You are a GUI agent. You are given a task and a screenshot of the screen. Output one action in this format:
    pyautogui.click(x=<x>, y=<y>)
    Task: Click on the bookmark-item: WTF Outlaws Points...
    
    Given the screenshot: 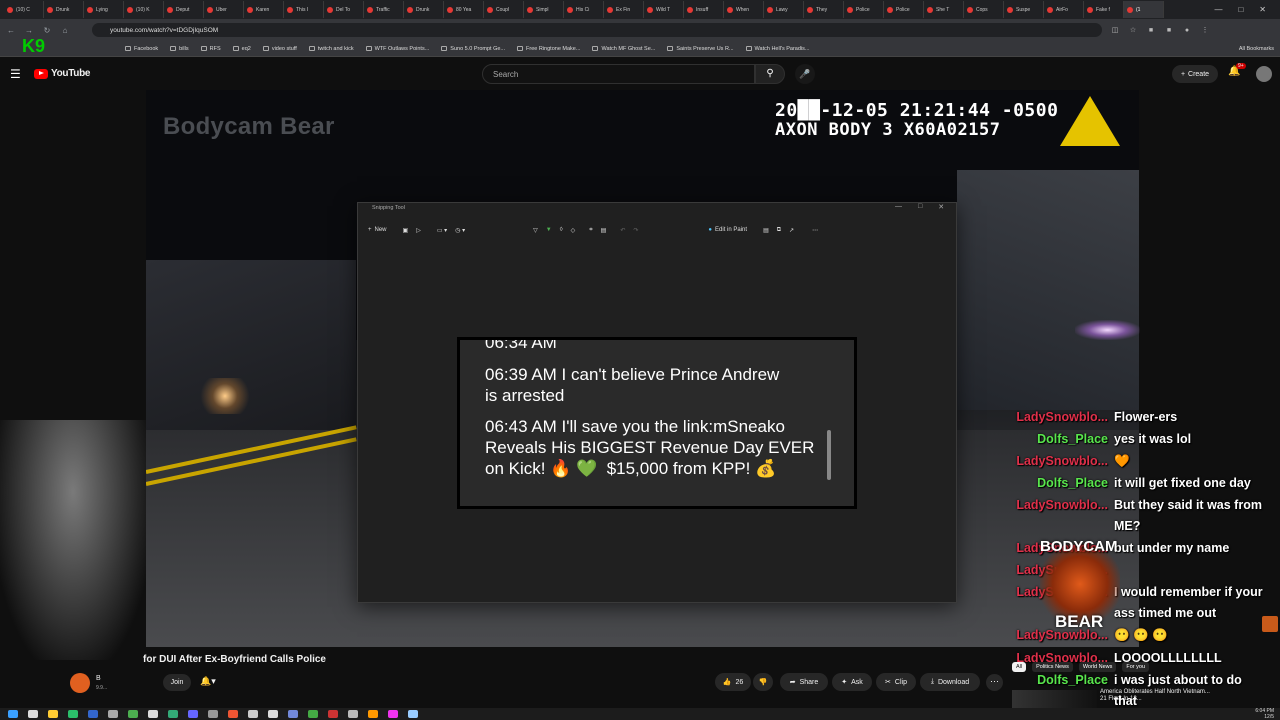 What is the action you would take?
    pyautogui.click(x=397, y=49)
    